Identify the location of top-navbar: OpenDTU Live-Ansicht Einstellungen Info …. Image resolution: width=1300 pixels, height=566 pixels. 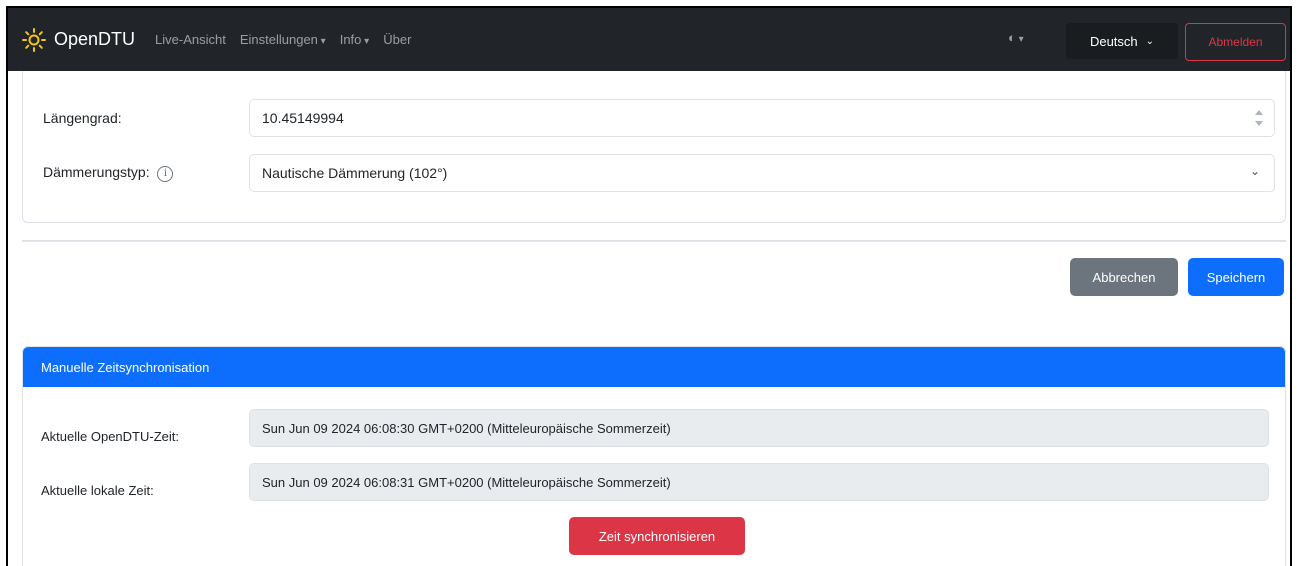
(649, 39).